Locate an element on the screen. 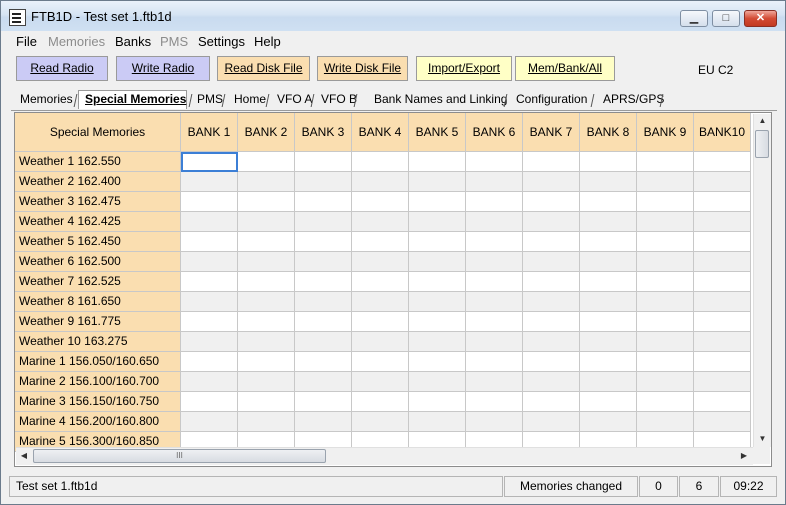 The width and height of the screenshot is (786, 505). import-export-button: Import/Export is located at coordinates (464, 68).